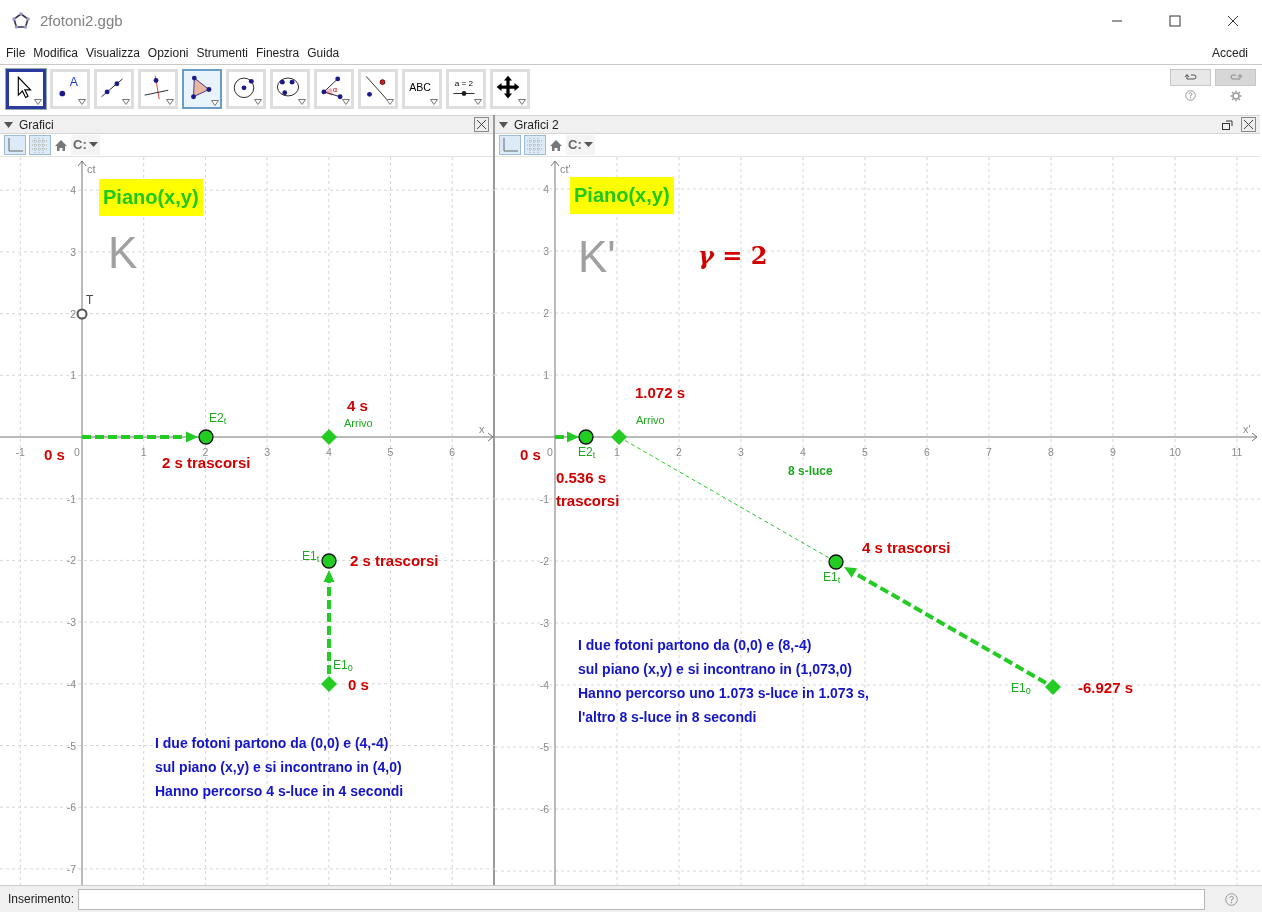  What do you see at coordinates (123, 253) in the screenshot?
I see `frame-label: K` at bounding box center [123, 253].